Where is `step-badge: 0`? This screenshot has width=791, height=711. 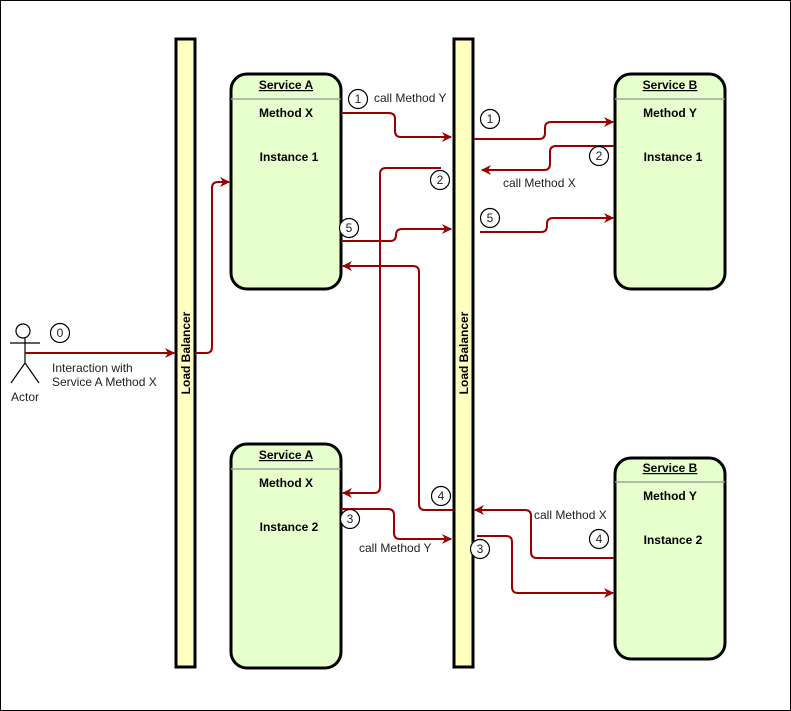
step-badge: 0 is located at coordinates (60, 333).